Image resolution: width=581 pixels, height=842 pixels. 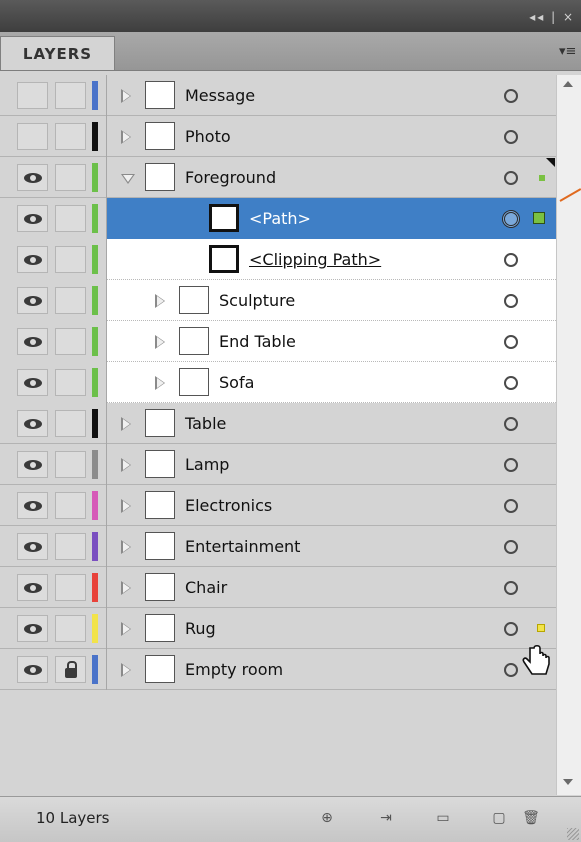 What do you see at coordinates (200, 628) in the screenshot?
I see `layer-name: Rug` at bounding box center [200, 628].